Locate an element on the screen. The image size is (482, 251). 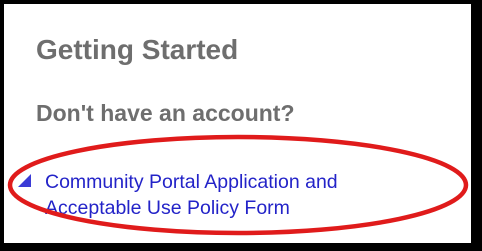
link-line-2: Acceptable Use Policy Form is located at coordinates (167, 208).